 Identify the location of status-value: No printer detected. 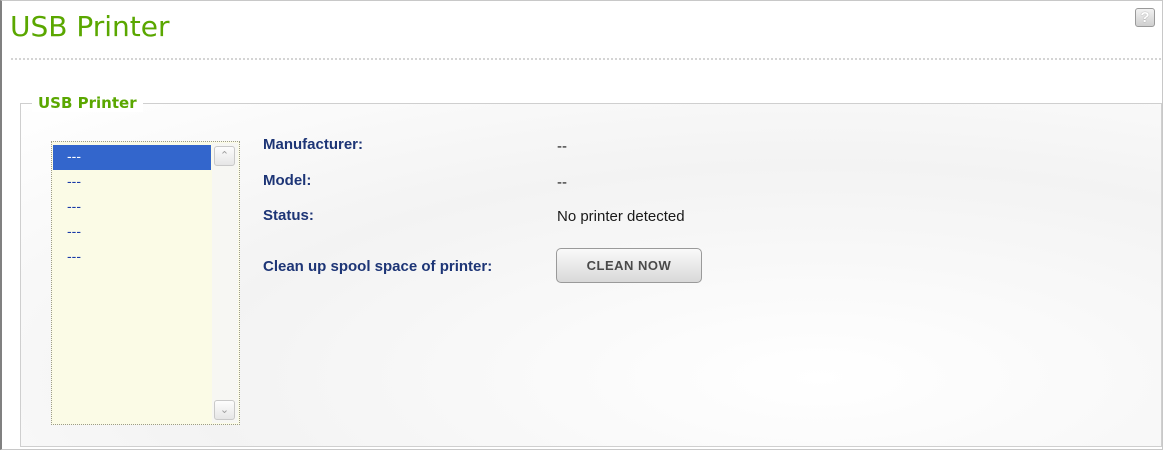
(621, 216).